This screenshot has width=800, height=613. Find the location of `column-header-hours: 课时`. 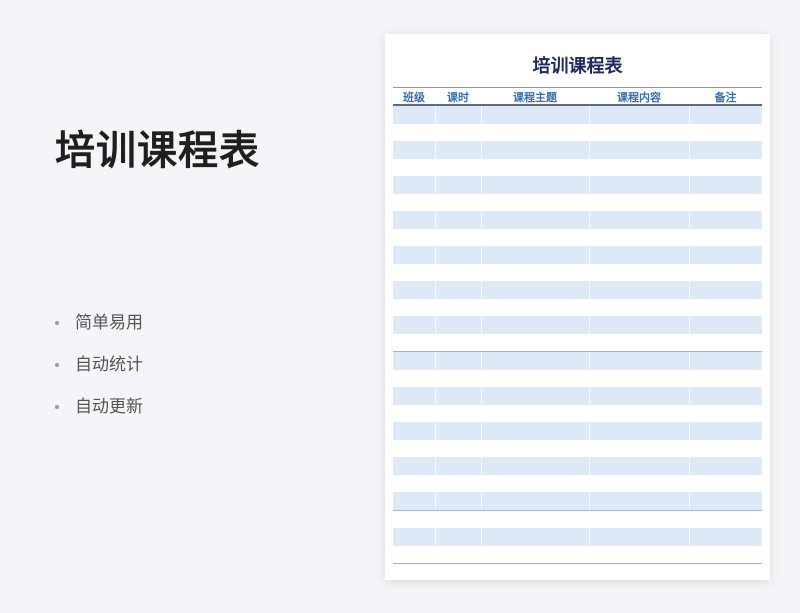

column-header-hours: 课时 is located at coordinates (458, 97).